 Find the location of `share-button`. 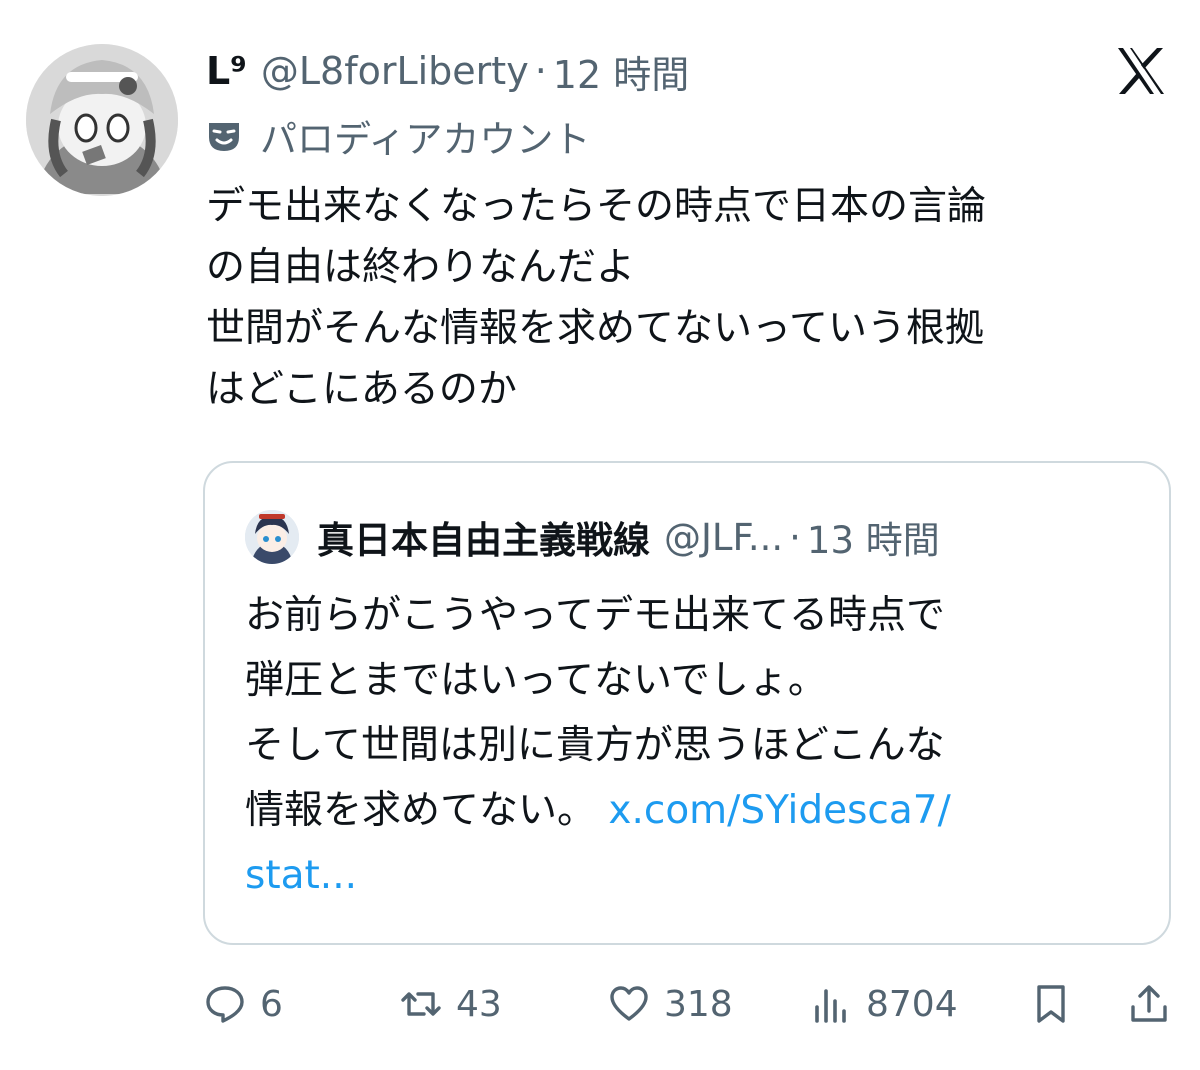

share-button is located at coordinates (1149, 1004).